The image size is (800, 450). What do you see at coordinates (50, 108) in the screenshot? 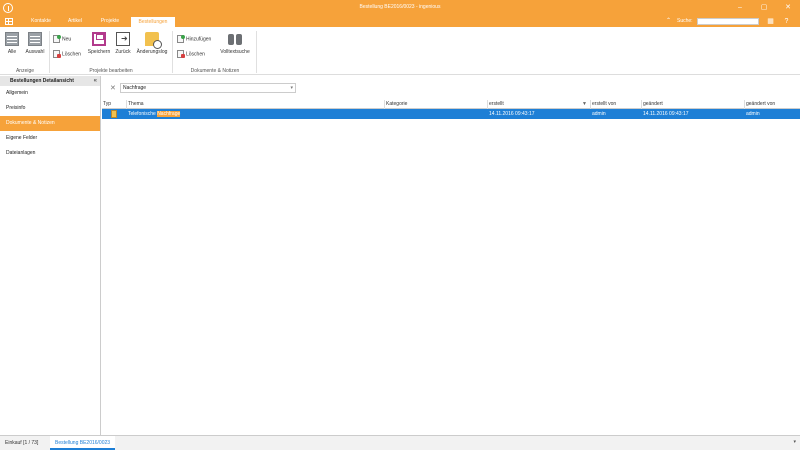
I see `sidebar-item-preisinfo: Preisinfo` at bounding box center [50, 108].